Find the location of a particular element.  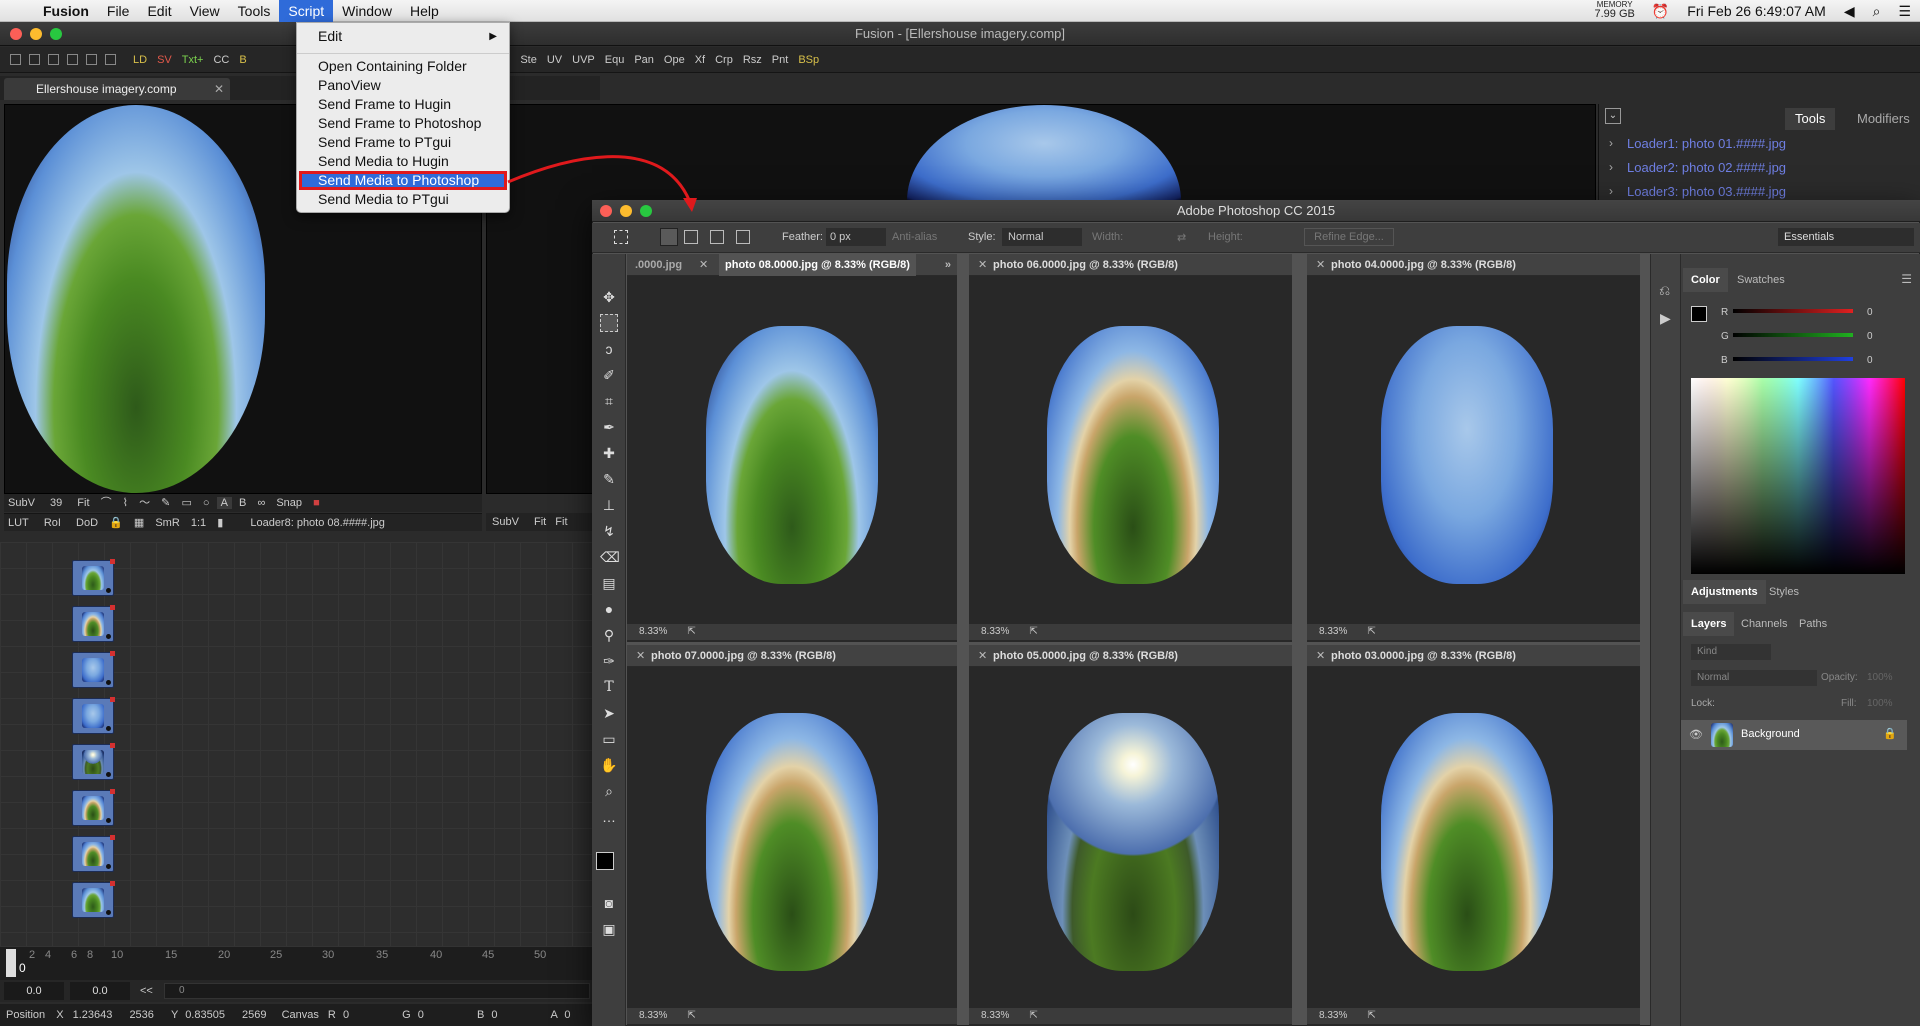

tool-button-ope: Ope is located at coordinates (674, 60).